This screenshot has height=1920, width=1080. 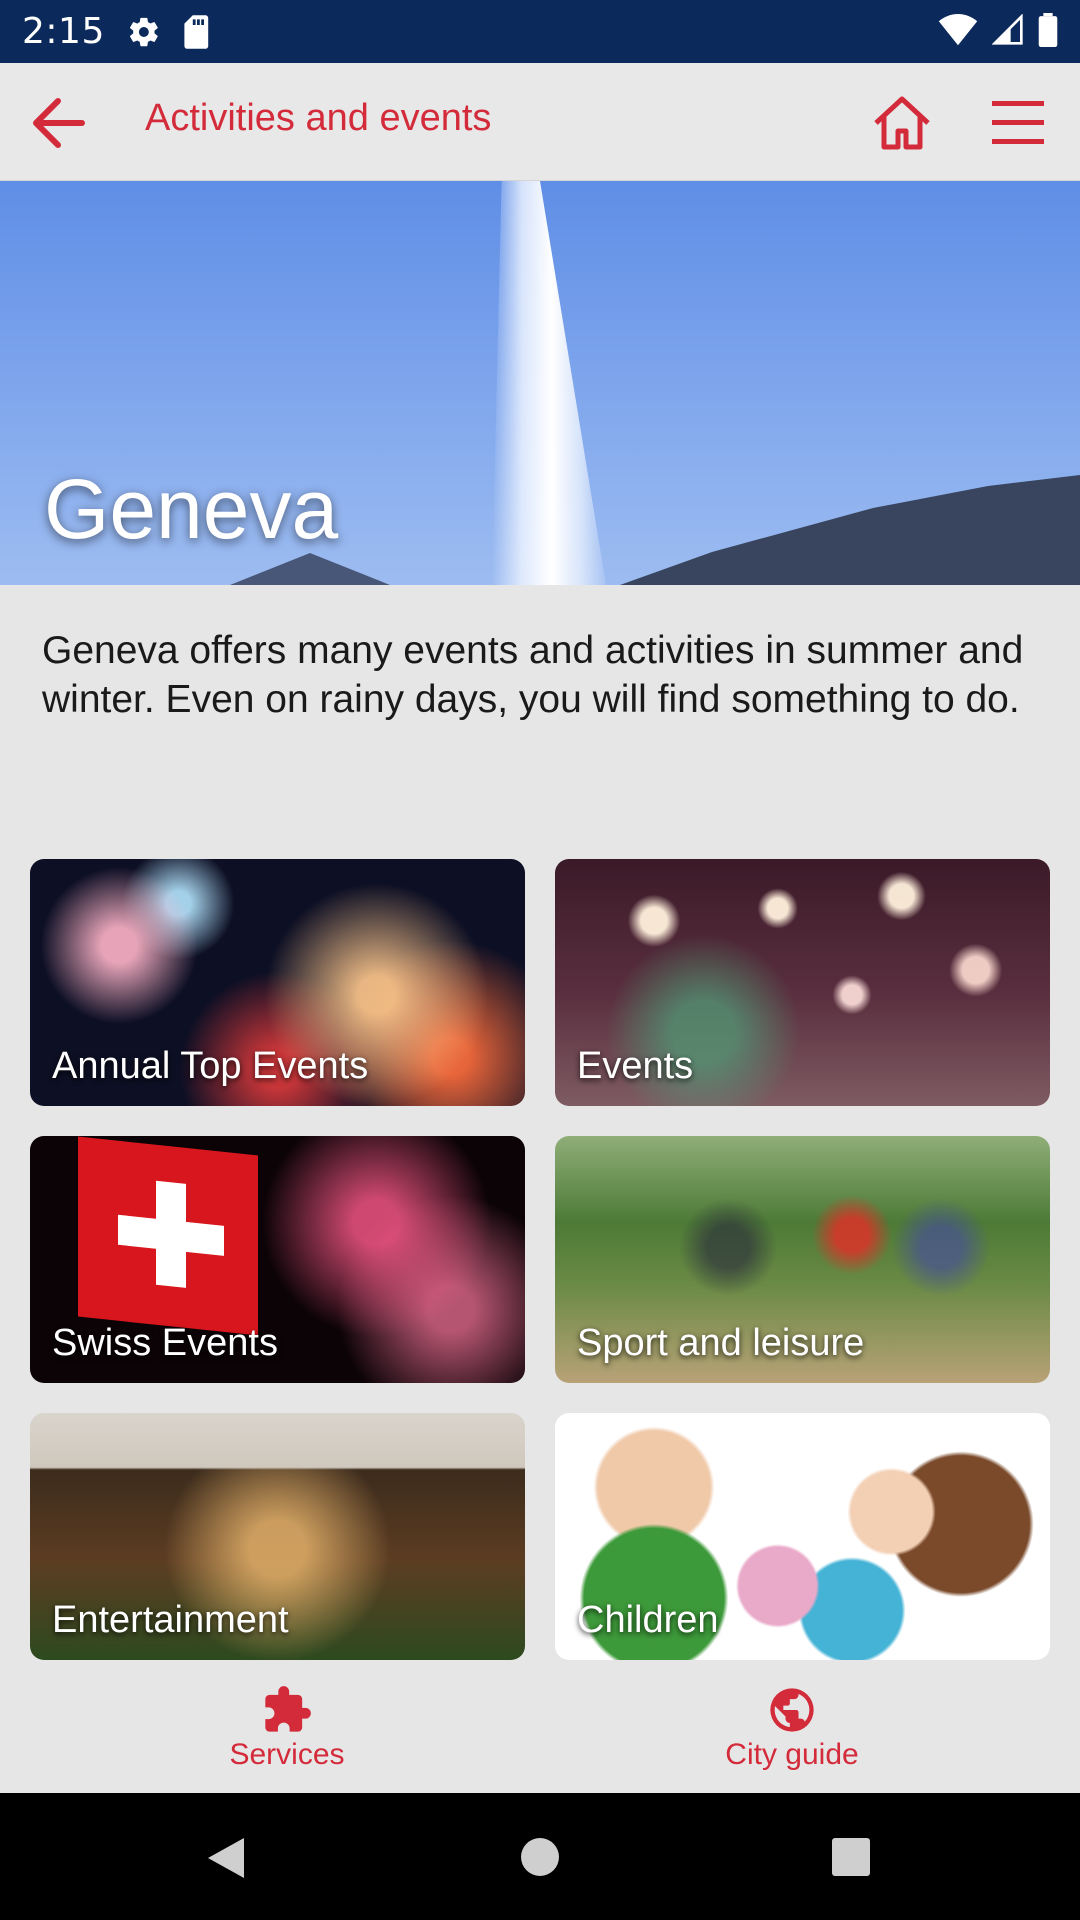 I want to click on wifi-icon, so click(x=958, y=31).